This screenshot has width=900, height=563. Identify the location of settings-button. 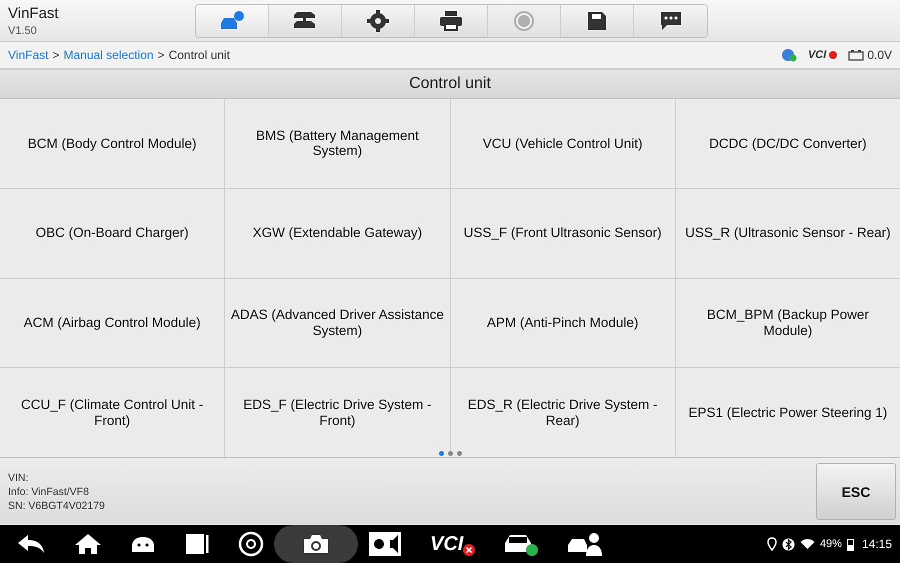
(378, 20).